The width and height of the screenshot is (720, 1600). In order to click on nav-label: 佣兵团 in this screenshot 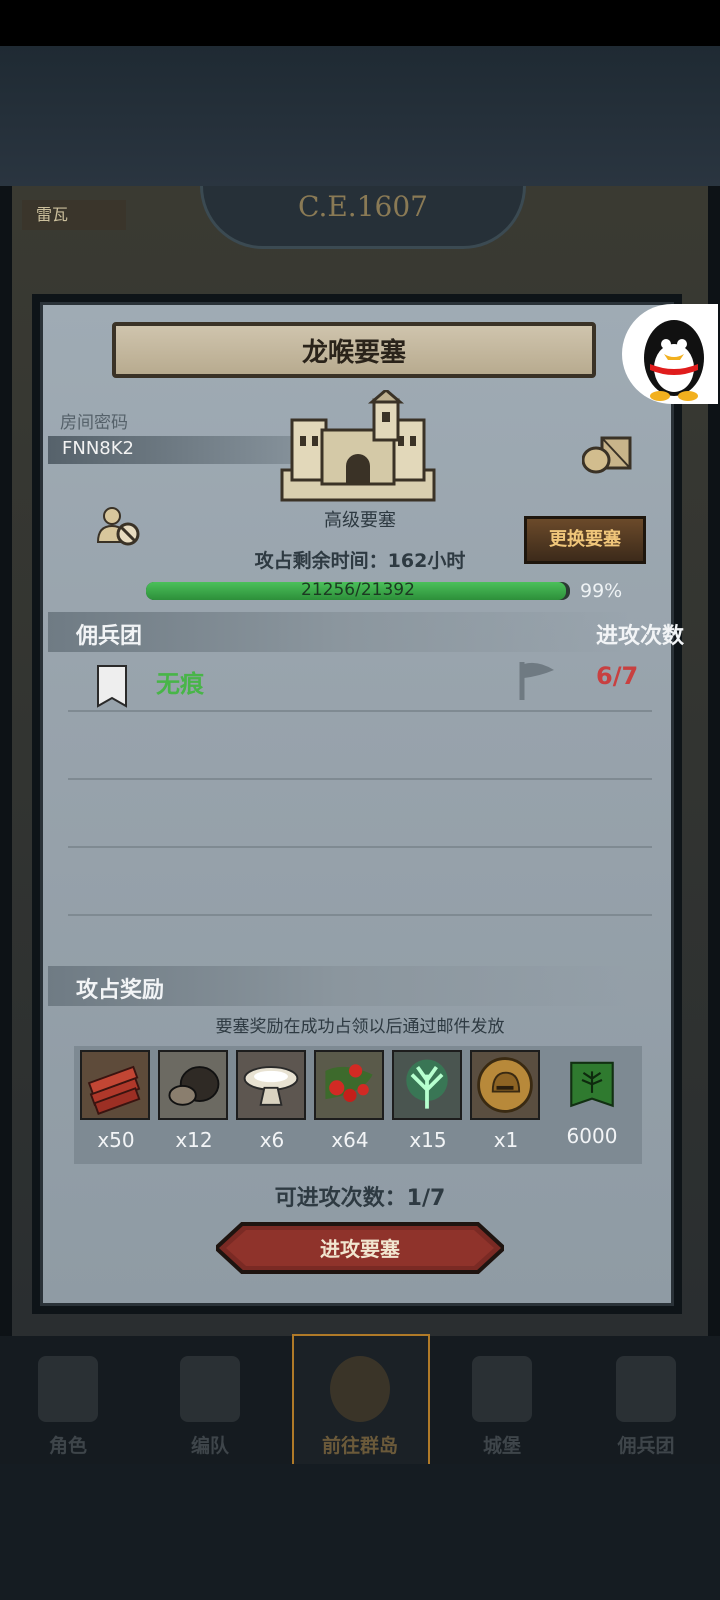, I will do `click(646, 1446)`.